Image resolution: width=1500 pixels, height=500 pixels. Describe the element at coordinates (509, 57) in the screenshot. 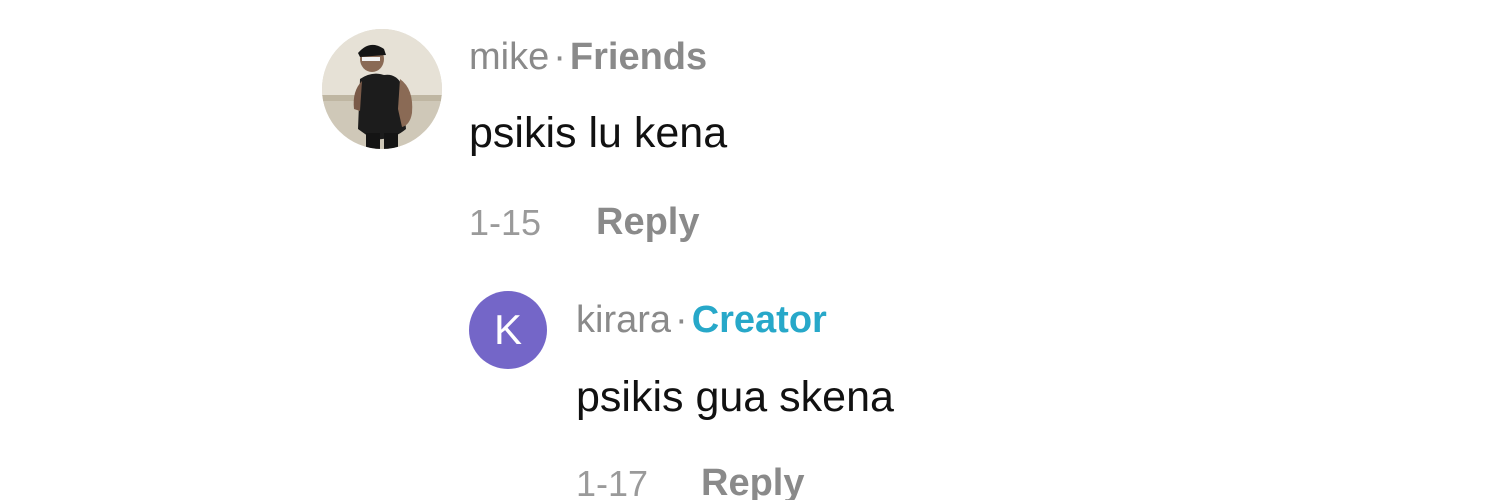

I see `author-name: mike` at that location.